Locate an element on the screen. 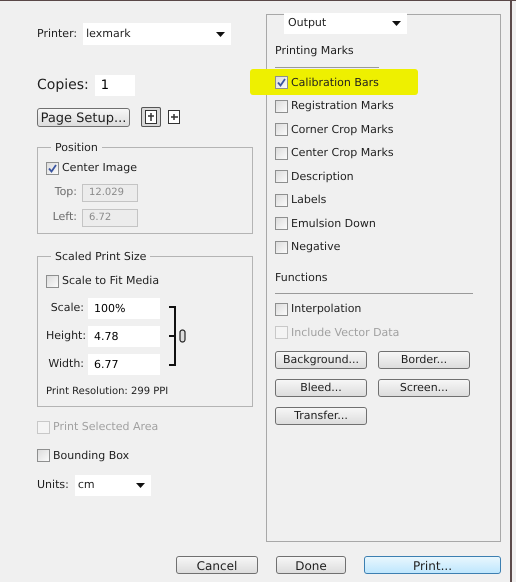 This screenshot has height=582, width=516. section-title: Functions is located at coordinates (302, 278).